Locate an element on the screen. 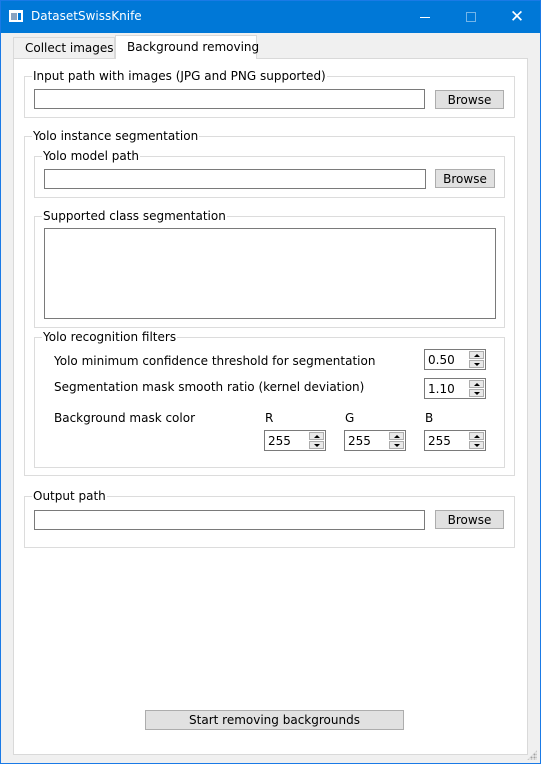 Image resolution: width=541 pixels, height=764 pixels. smooth-spin-up is located at coordinates (476, 384).